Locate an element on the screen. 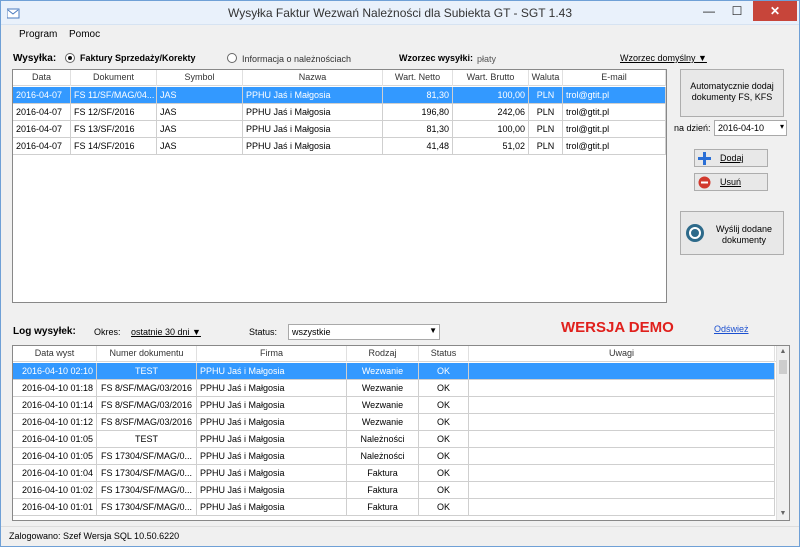 The width and height of the screenshot is (800, 547). plus-icon is located at coordinates (704, 158).